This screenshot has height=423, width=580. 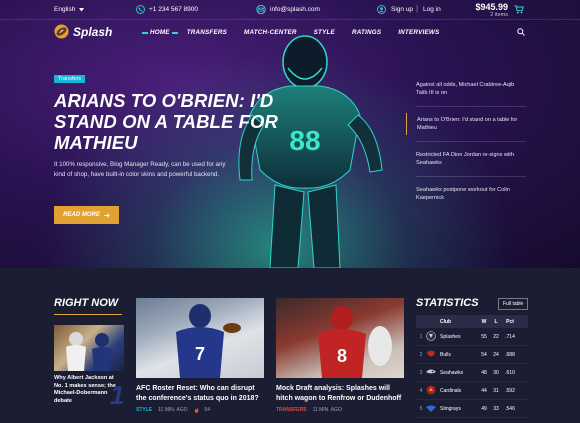 What do you see at coordinates (510, 390) in the screenshot?
I see `row-pct: .592` at bounding box center [510, 390].